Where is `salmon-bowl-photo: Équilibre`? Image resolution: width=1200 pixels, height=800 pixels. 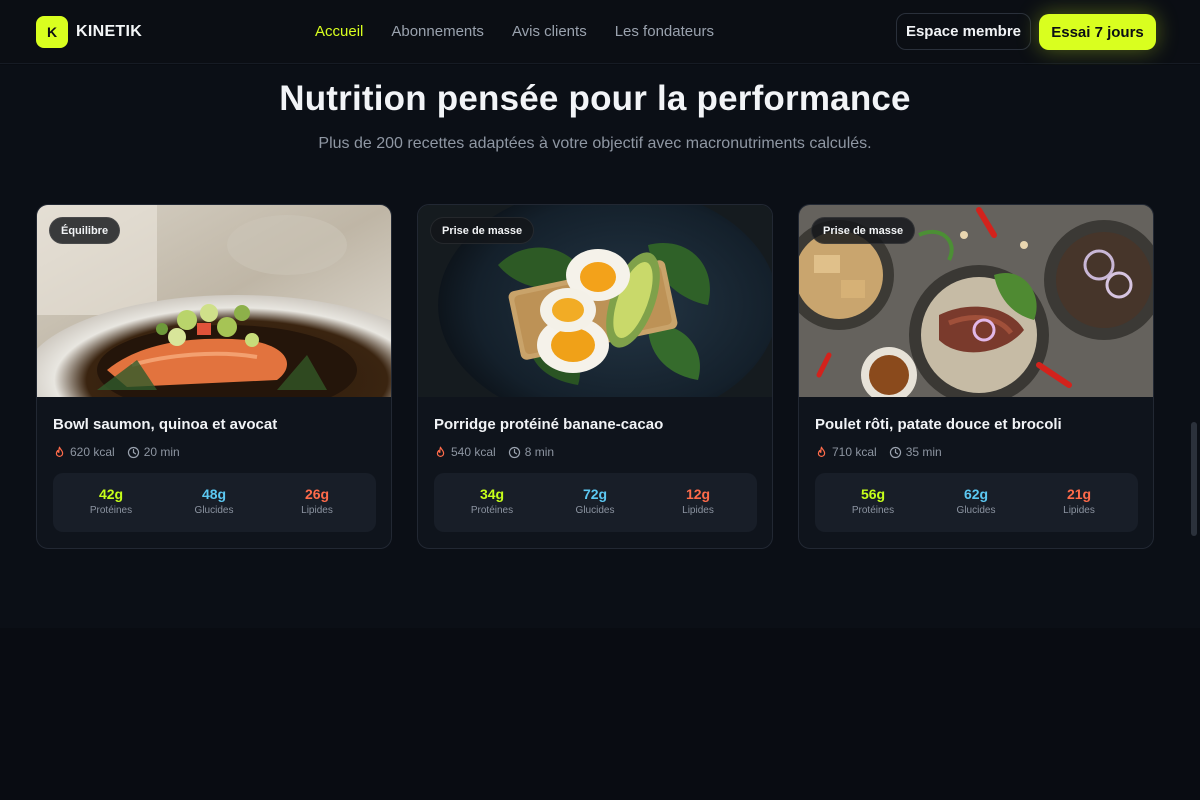 salmon-bowl-photo: Équilibre is located at coordinates (214, 301).